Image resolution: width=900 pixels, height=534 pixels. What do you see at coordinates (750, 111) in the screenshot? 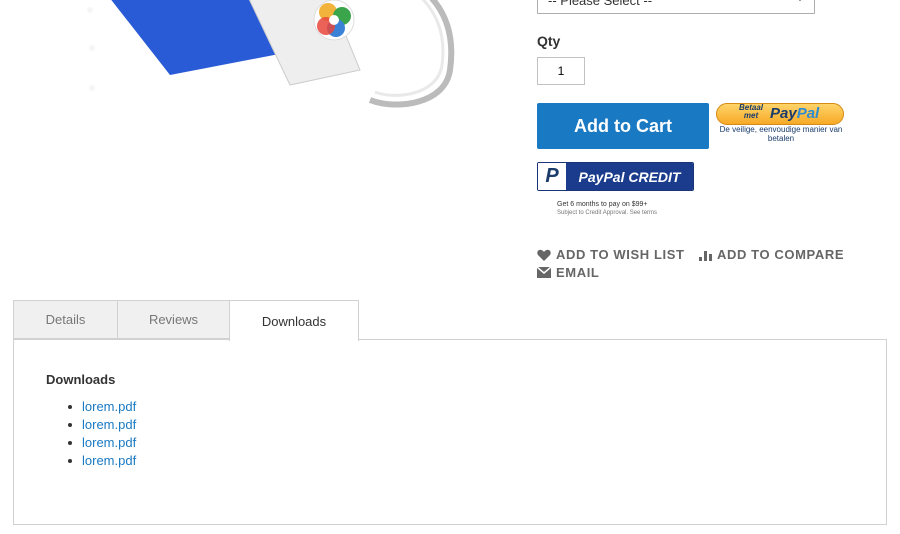
I see `paypal-top-text: Betaal met` at bounding box center [750, 111].